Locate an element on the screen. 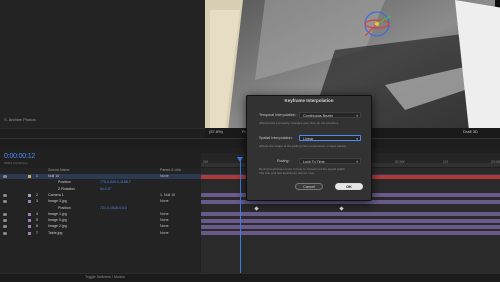  roving-label: Roving: is located at coordinates (283, 161).